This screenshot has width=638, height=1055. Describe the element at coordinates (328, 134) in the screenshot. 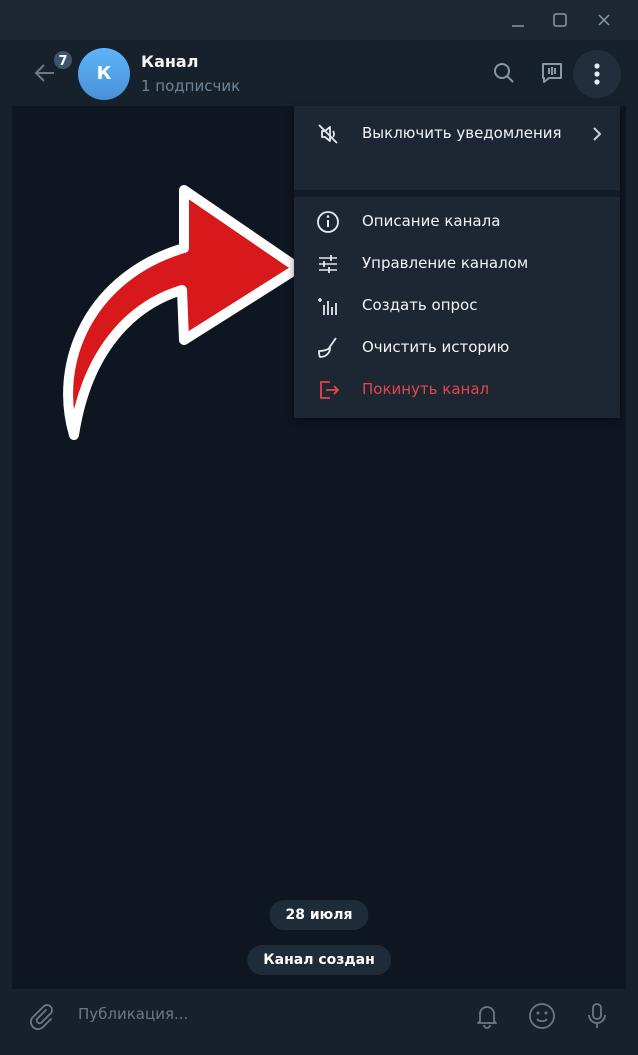

I see `mute-icon` at that location.